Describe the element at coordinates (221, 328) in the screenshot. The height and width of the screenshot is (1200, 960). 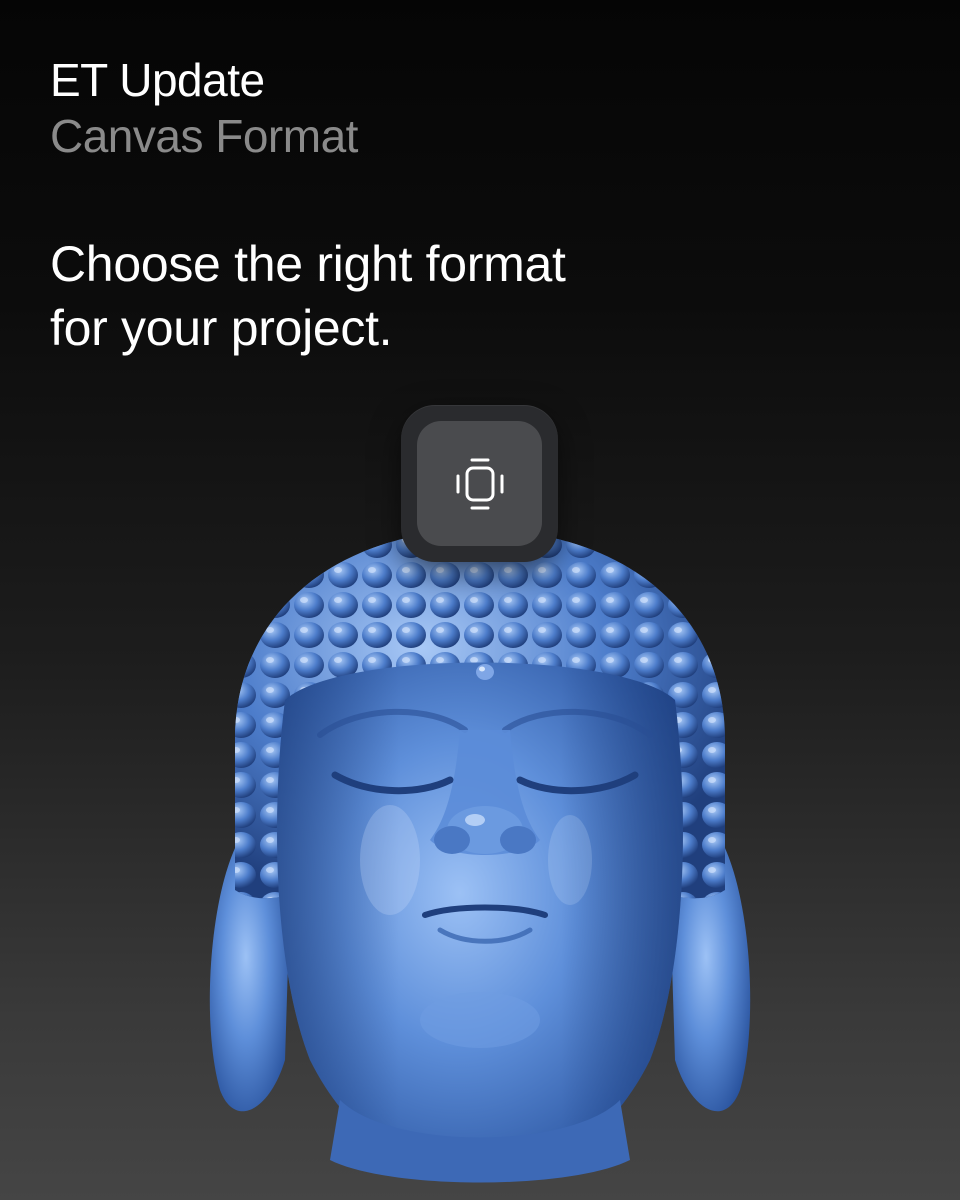
I see `tagline-line-2: for your project.` at that location.